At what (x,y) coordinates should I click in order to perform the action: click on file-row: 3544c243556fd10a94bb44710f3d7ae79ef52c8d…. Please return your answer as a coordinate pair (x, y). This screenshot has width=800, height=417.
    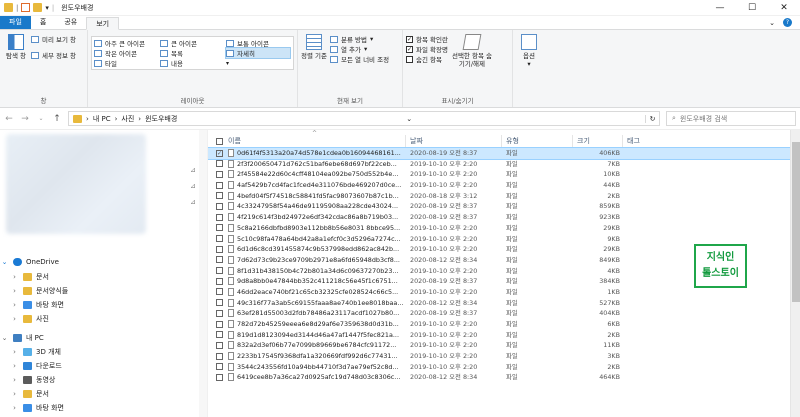
    Looking at the image, I should click on (504, 367).